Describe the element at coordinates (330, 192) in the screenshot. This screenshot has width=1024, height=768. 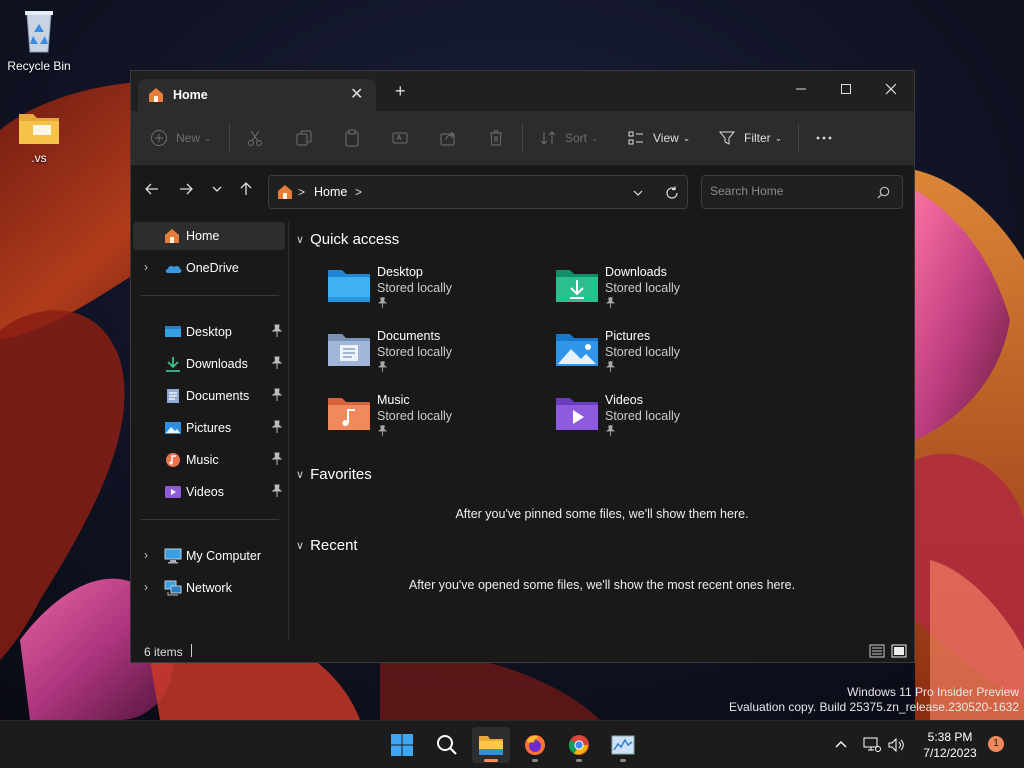
I see `breadcrumb-home: Home` at that location.